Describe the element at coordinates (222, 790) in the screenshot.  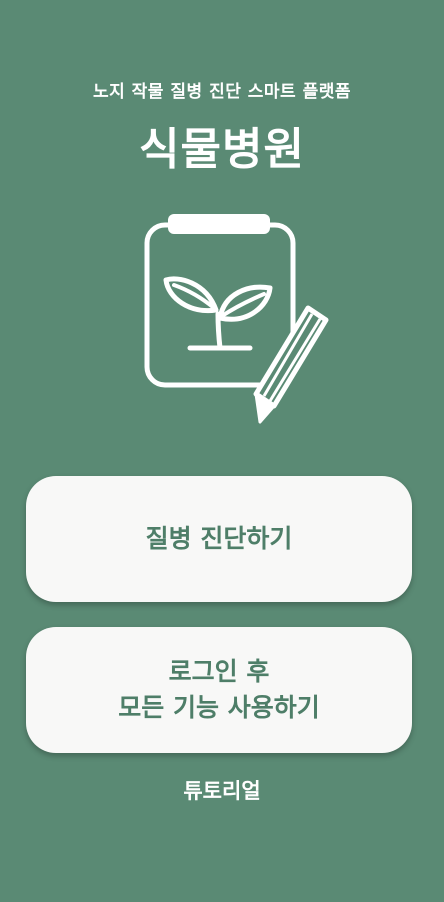
I see `tutorial-link: 튜토리얼` at that location.